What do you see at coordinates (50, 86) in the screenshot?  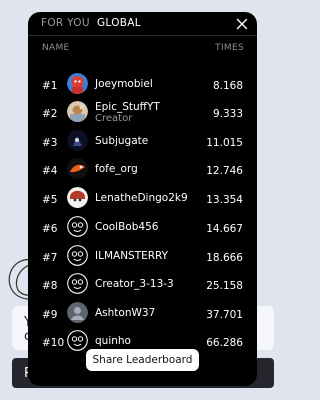 I see `rank: #1` at bounding box center [50, 86].